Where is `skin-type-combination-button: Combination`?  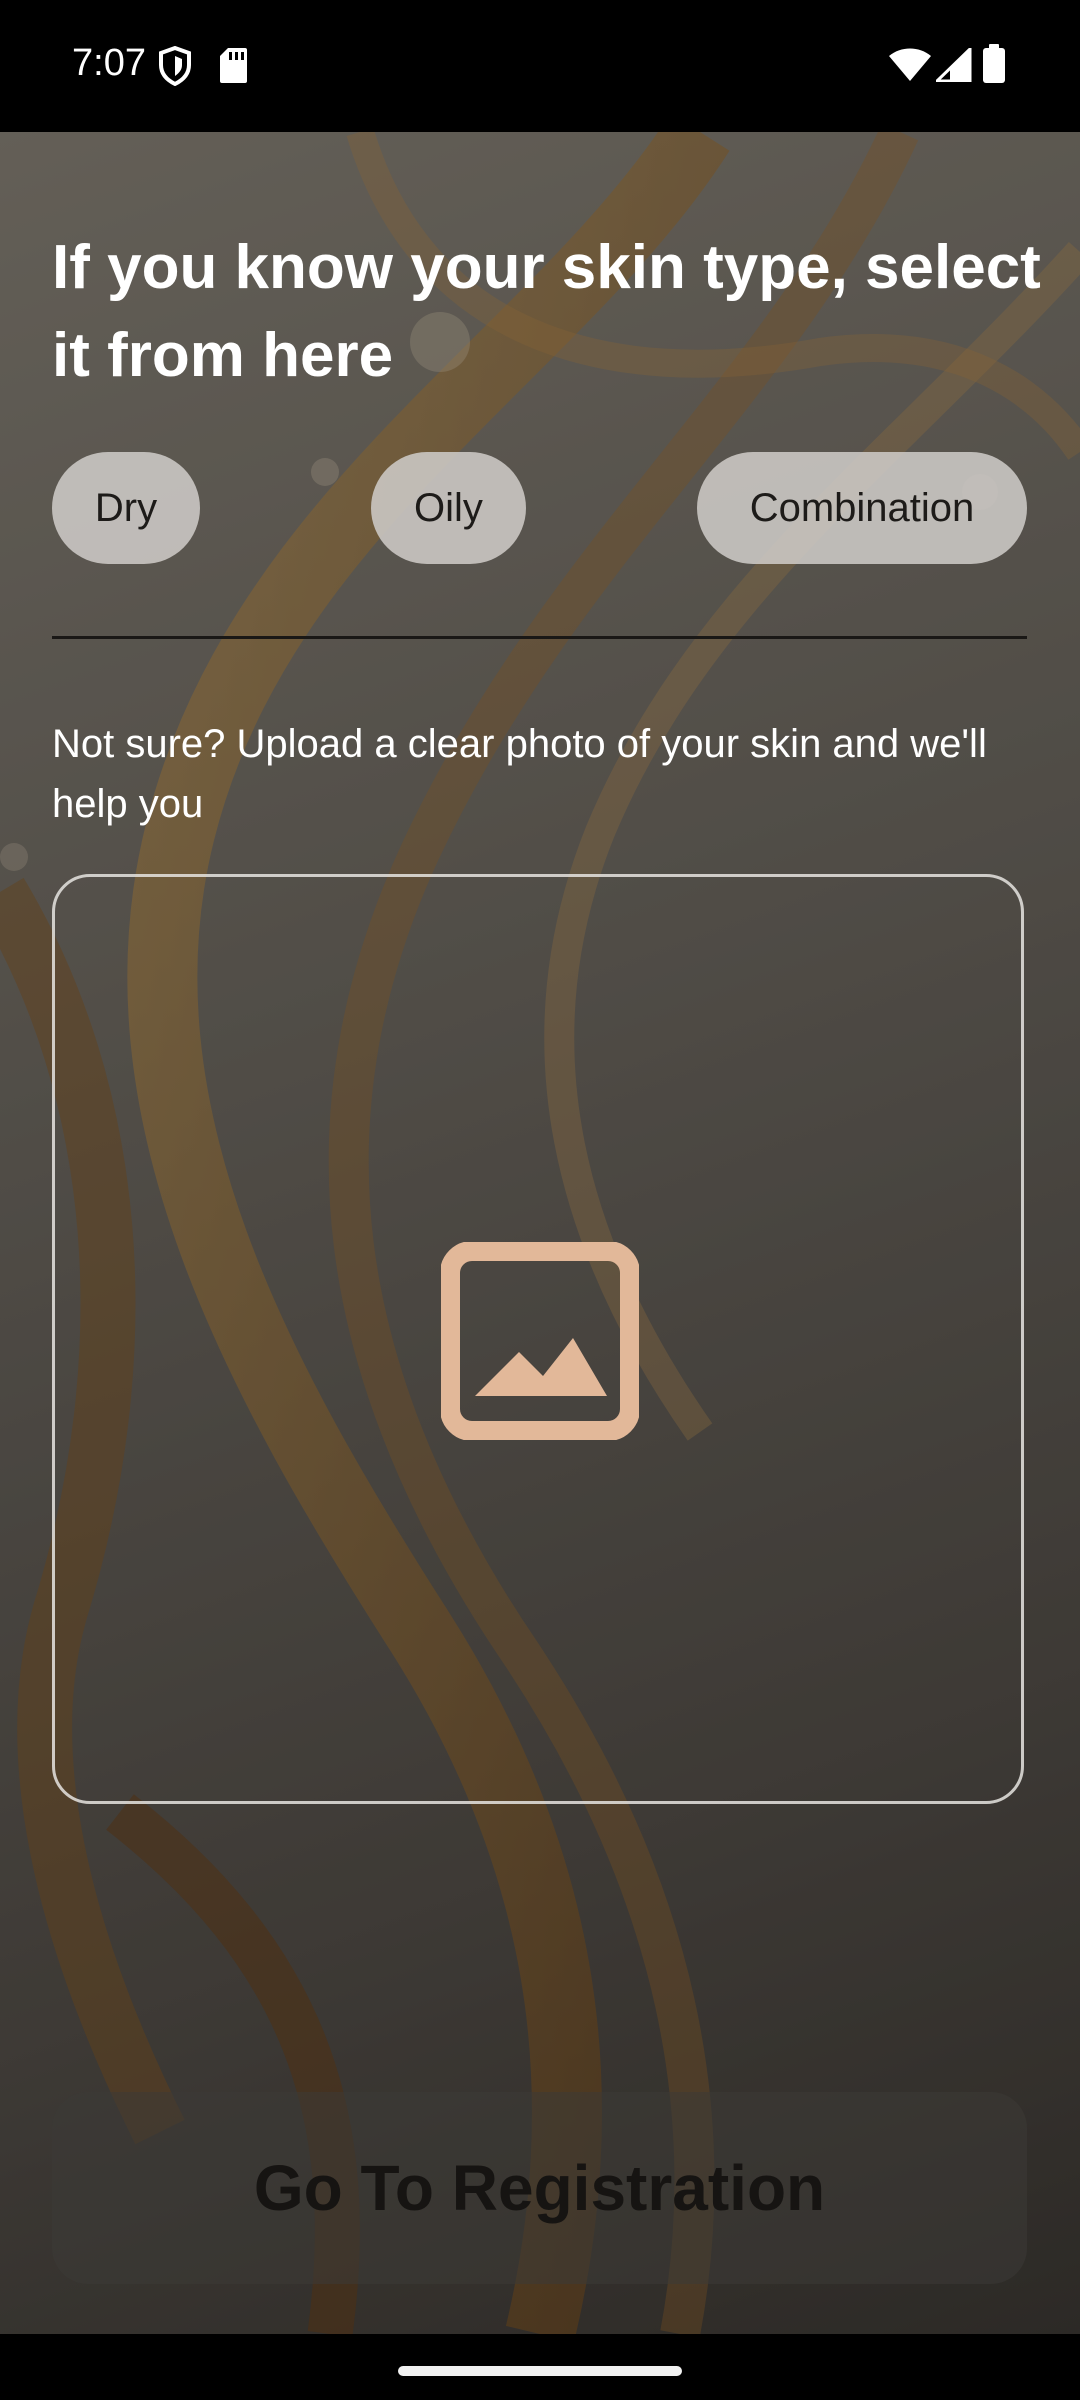
skin-type-combination-button: Combination is located at coordinates (862, 508).